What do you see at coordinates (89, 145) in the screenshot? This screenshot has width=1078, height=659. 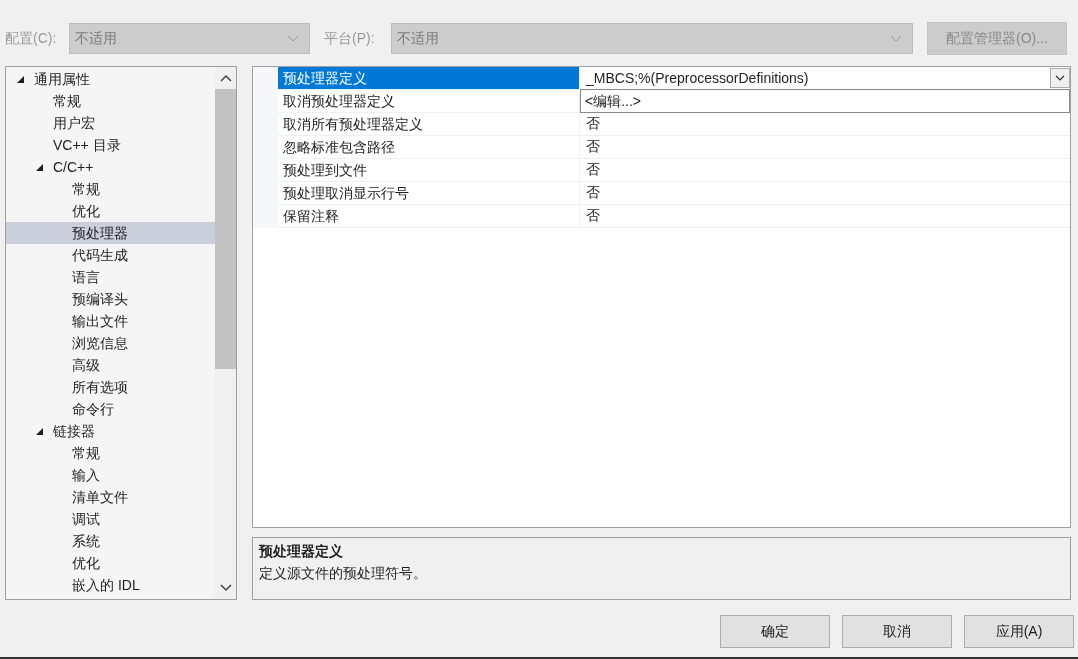 I see `tree-item: VC++ 目录` at bounding box center [89, 145].